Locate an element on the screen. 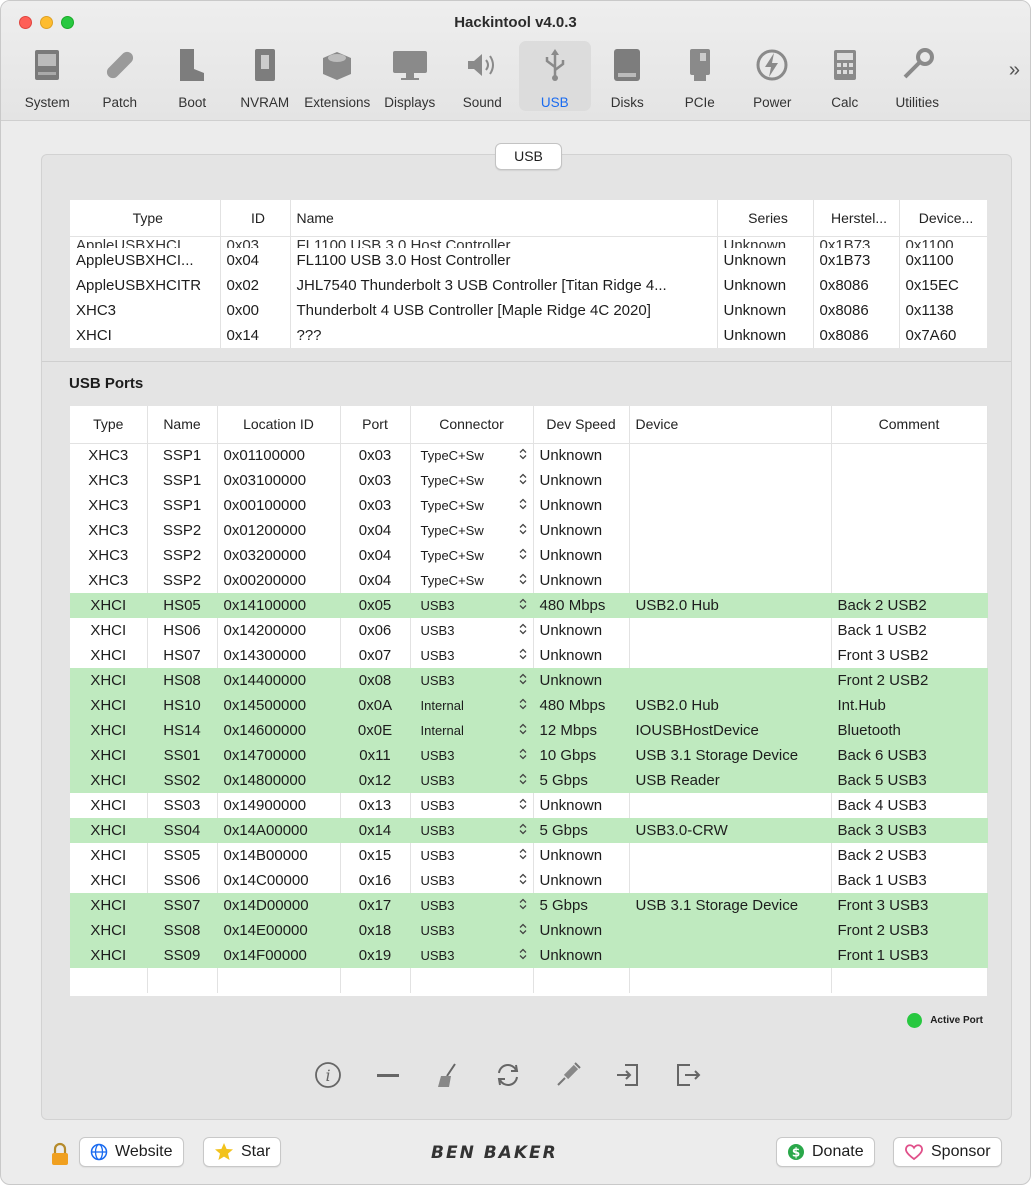 Image resolution: width=1031 pixels, height=1185 pixels. toolbar-item-utilities: Utilities is located at coordinates (917, 76).